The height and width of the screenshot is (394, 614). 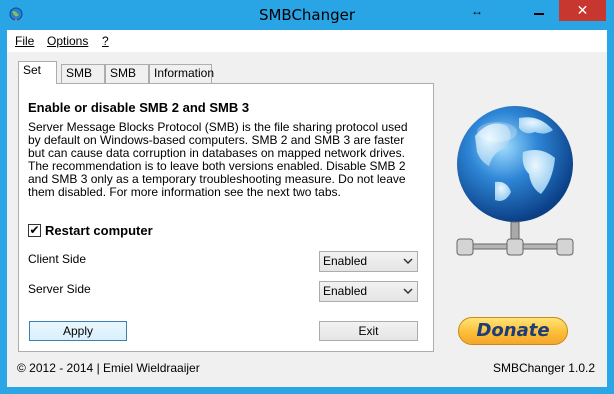 What do you see at coordinates (307, 41) in the screenshot?
I see `menu-bar: File Options ?` at bounding box center [307, 41].